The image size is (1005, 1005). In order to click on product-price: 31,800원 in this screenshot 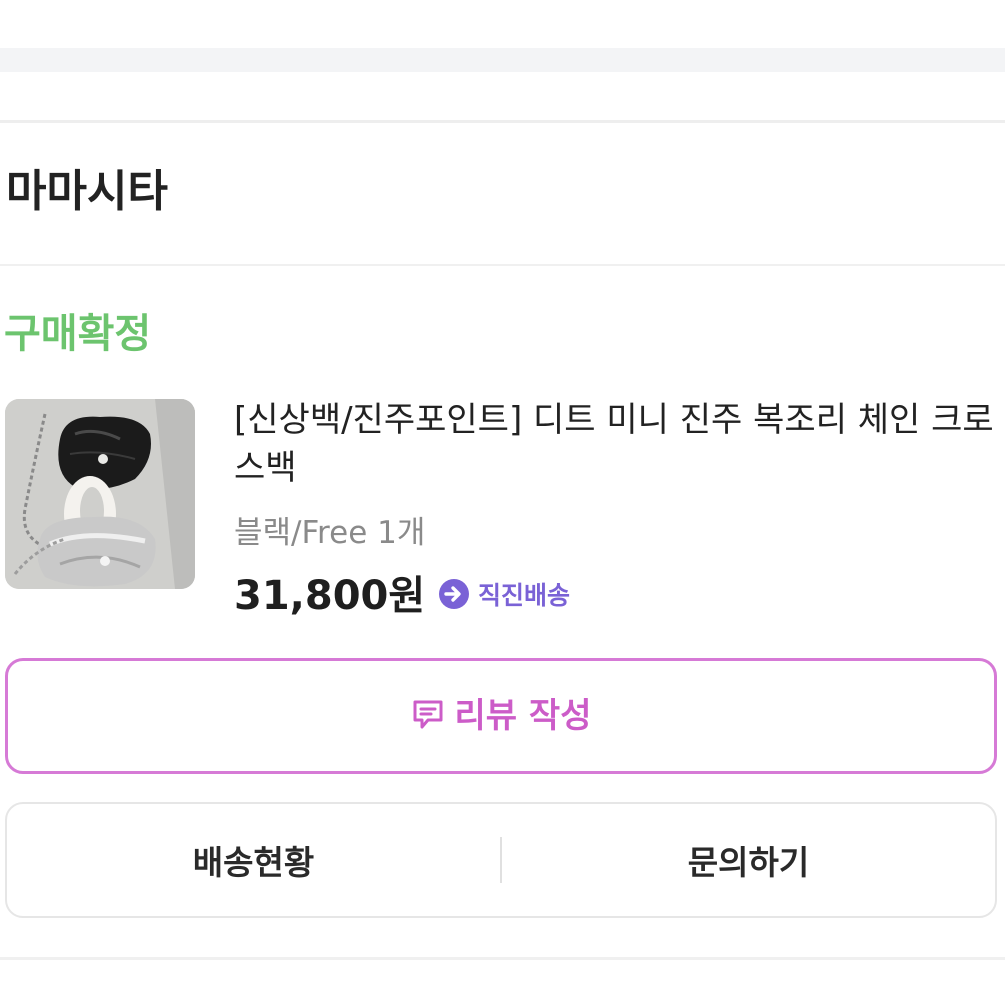, I will do `click(330, 596)`.